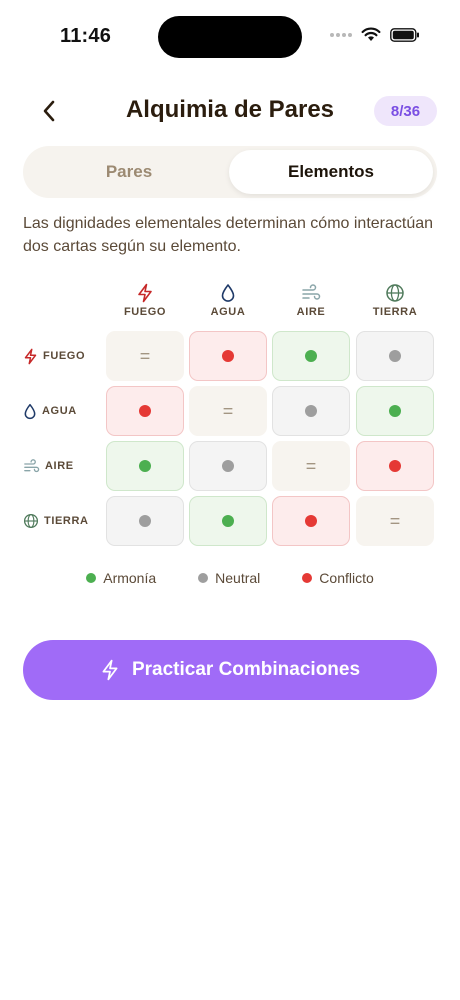  I want to click on matrix-cell-fuego-agua, so click(228, 356).